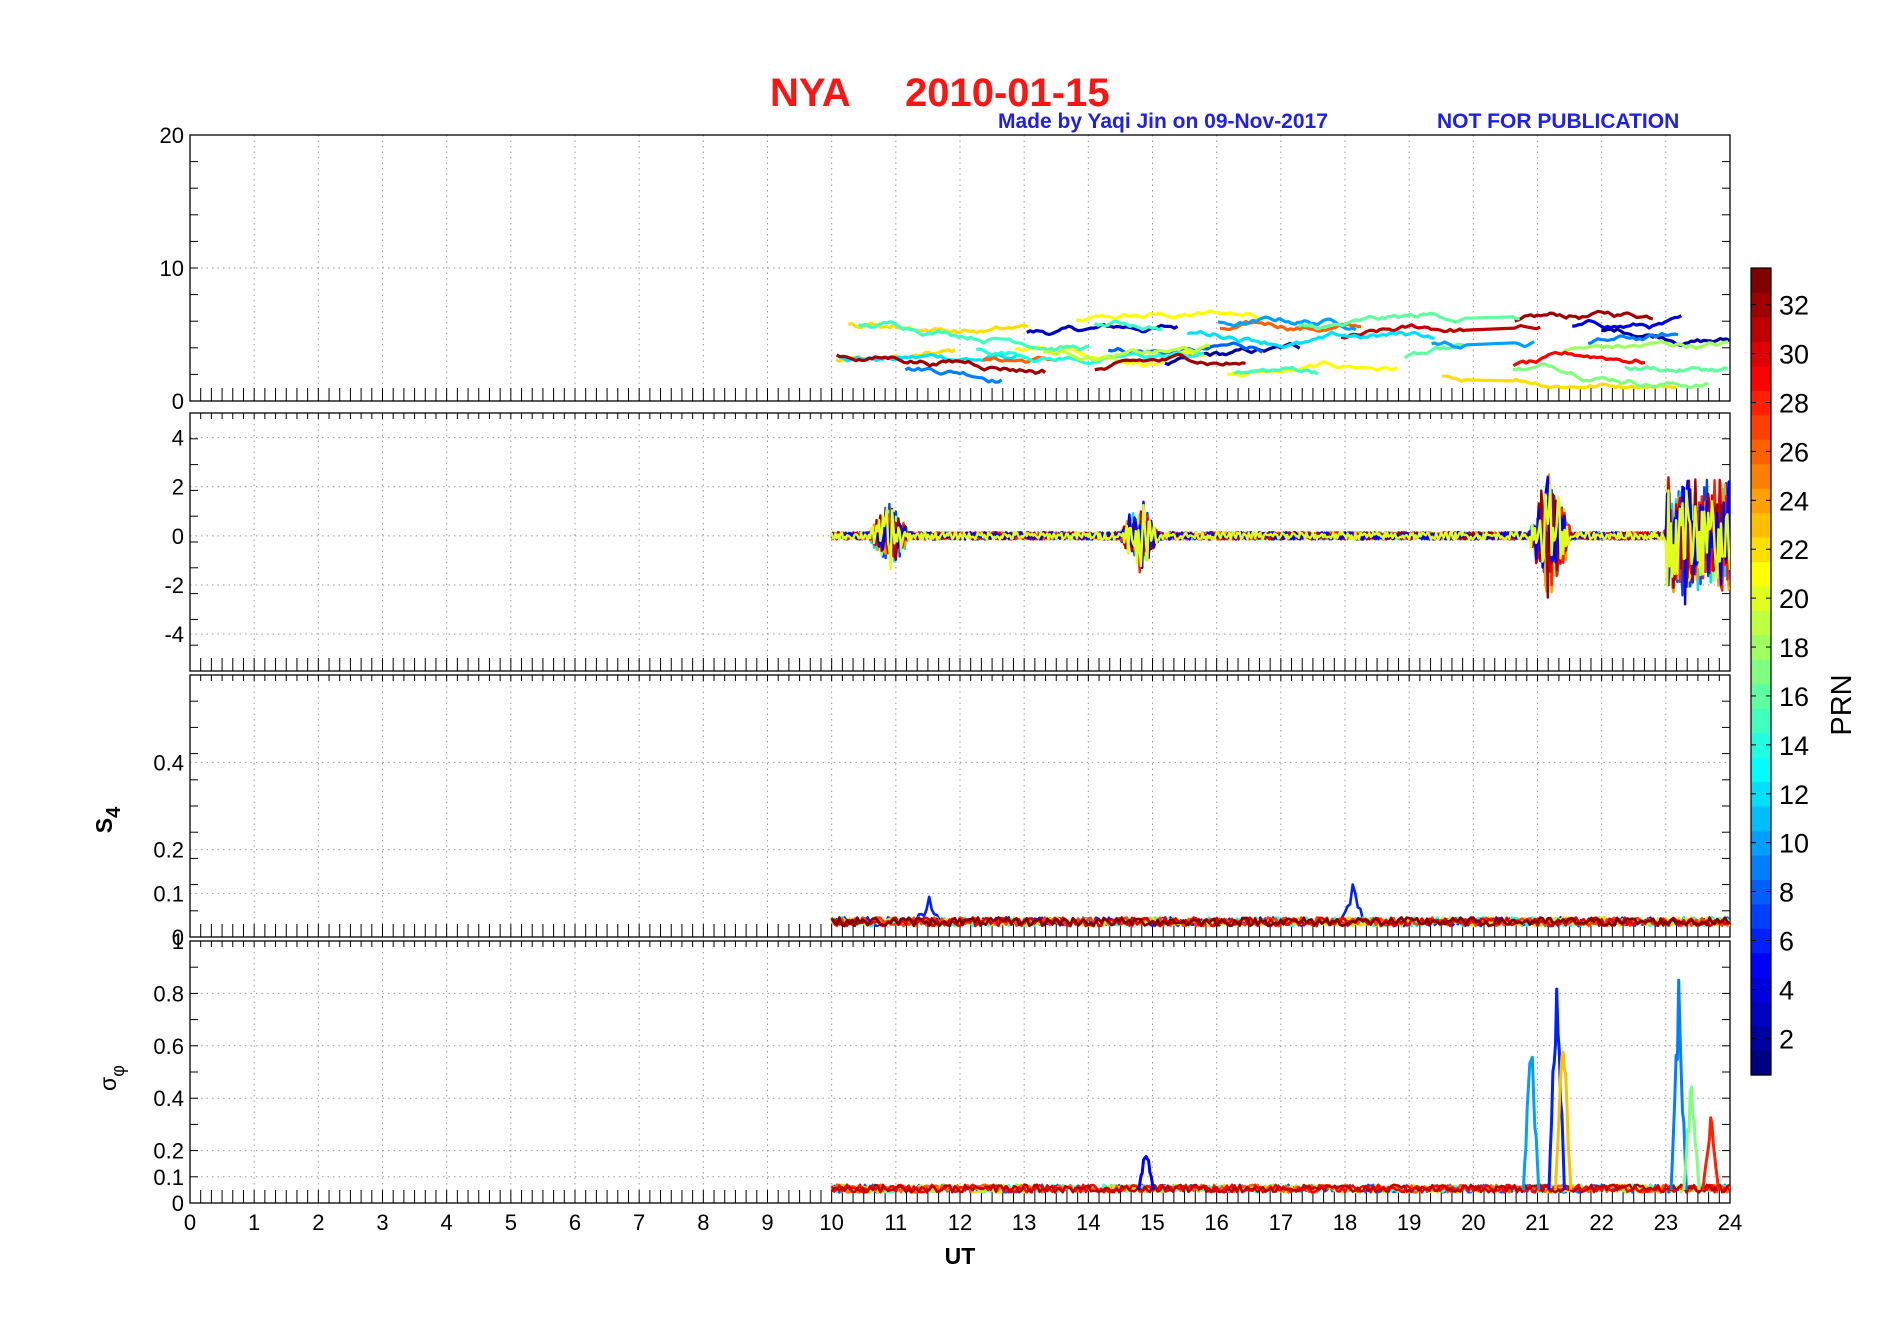 This screenshot has width=1904, height=1330. What do you see at coordinates (168, 993) in the screenshot?
I see `y-tick-label: 0.8` at bounding box center [168, 993].